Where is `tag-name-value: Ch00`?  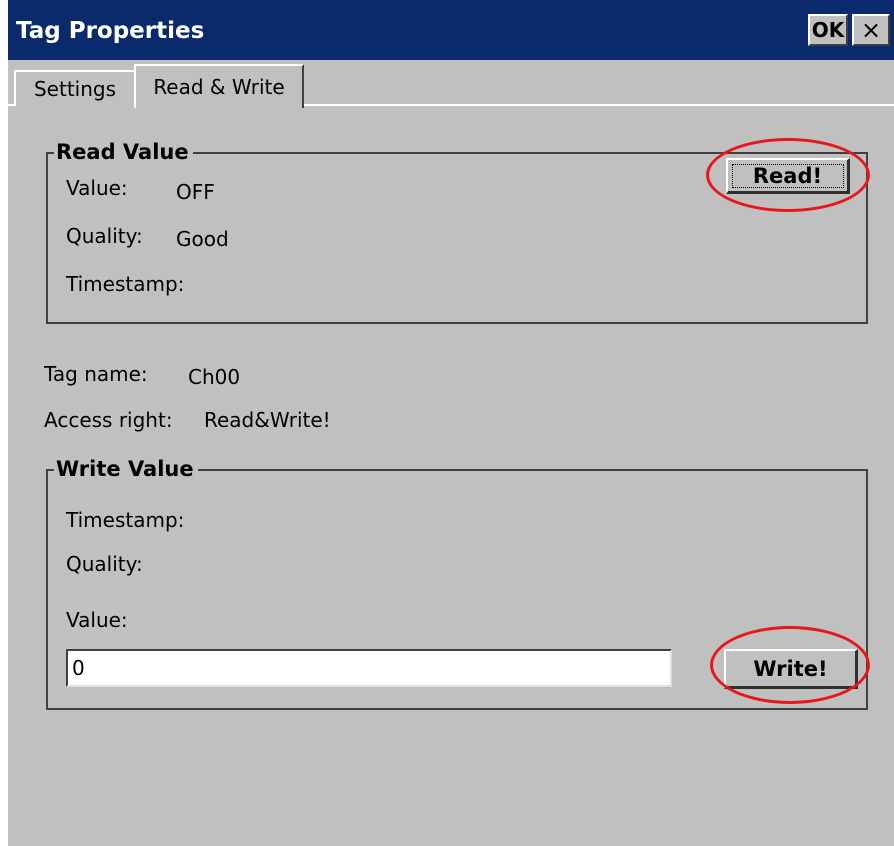
tag-name-value: Ch00 is located at coordinates (214, 377).